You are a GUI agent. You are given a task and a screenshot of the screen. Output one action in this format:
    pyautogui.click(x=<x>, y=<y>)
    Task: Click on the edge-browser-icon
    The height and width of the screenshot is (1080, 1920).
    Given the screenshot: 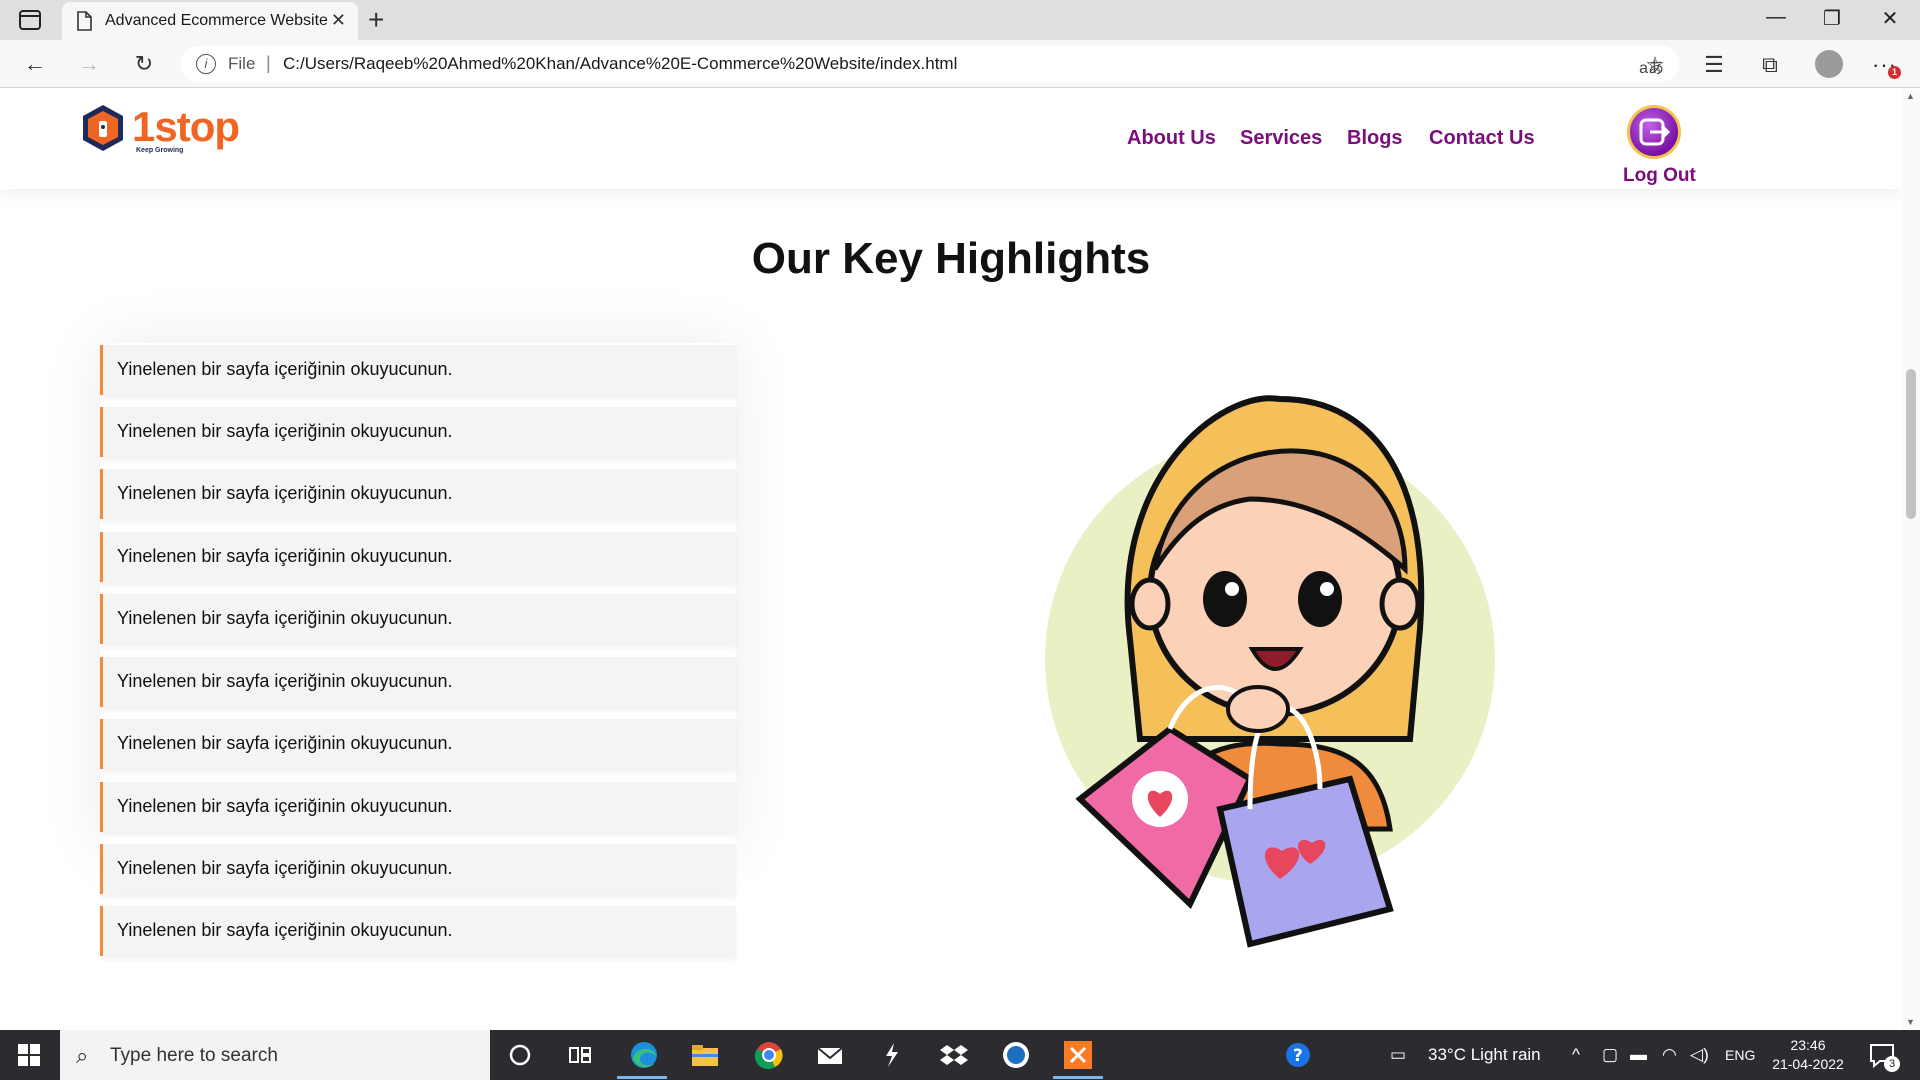 What is the action you would take?
    pyautogui.click(x=644, y=1055)
    